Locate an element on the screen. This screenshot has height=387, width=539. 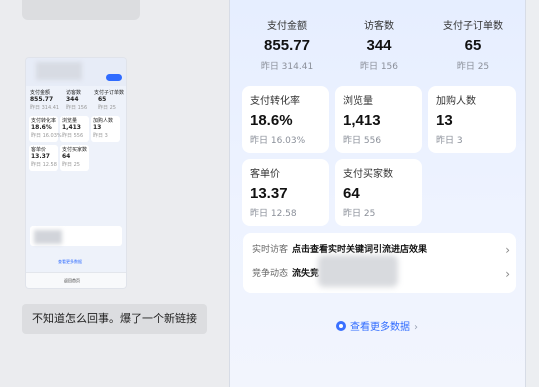
info-box: 实时访客 点击查看实时关键词引流进店效果 › 竞争动态 流失竞 › is located at coordinates (379, 263).